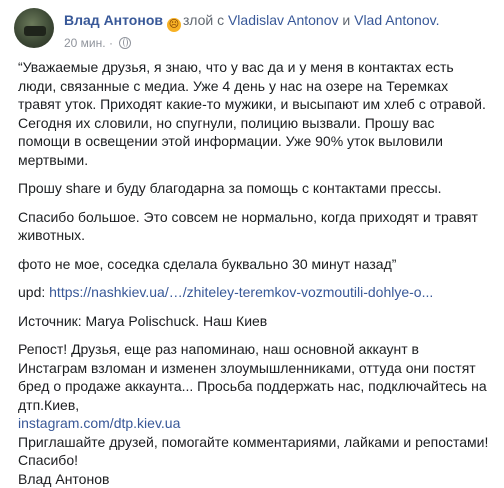  What do you see at coordinates (346, 20) in the screenshot?
I see `and-label: и` at bounding box center [346, 20].